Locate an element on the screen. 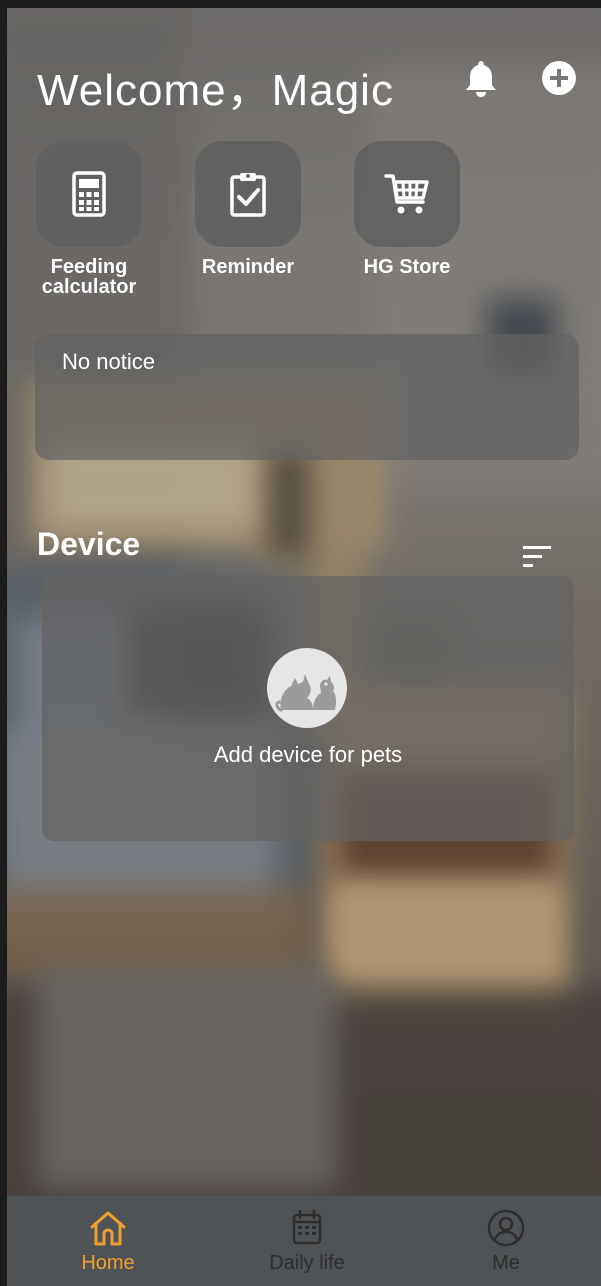 This screenshot has width=601, height=1286. shortcut-feeding-calculator: Feeding calculator is located at coordinates (89, 219).